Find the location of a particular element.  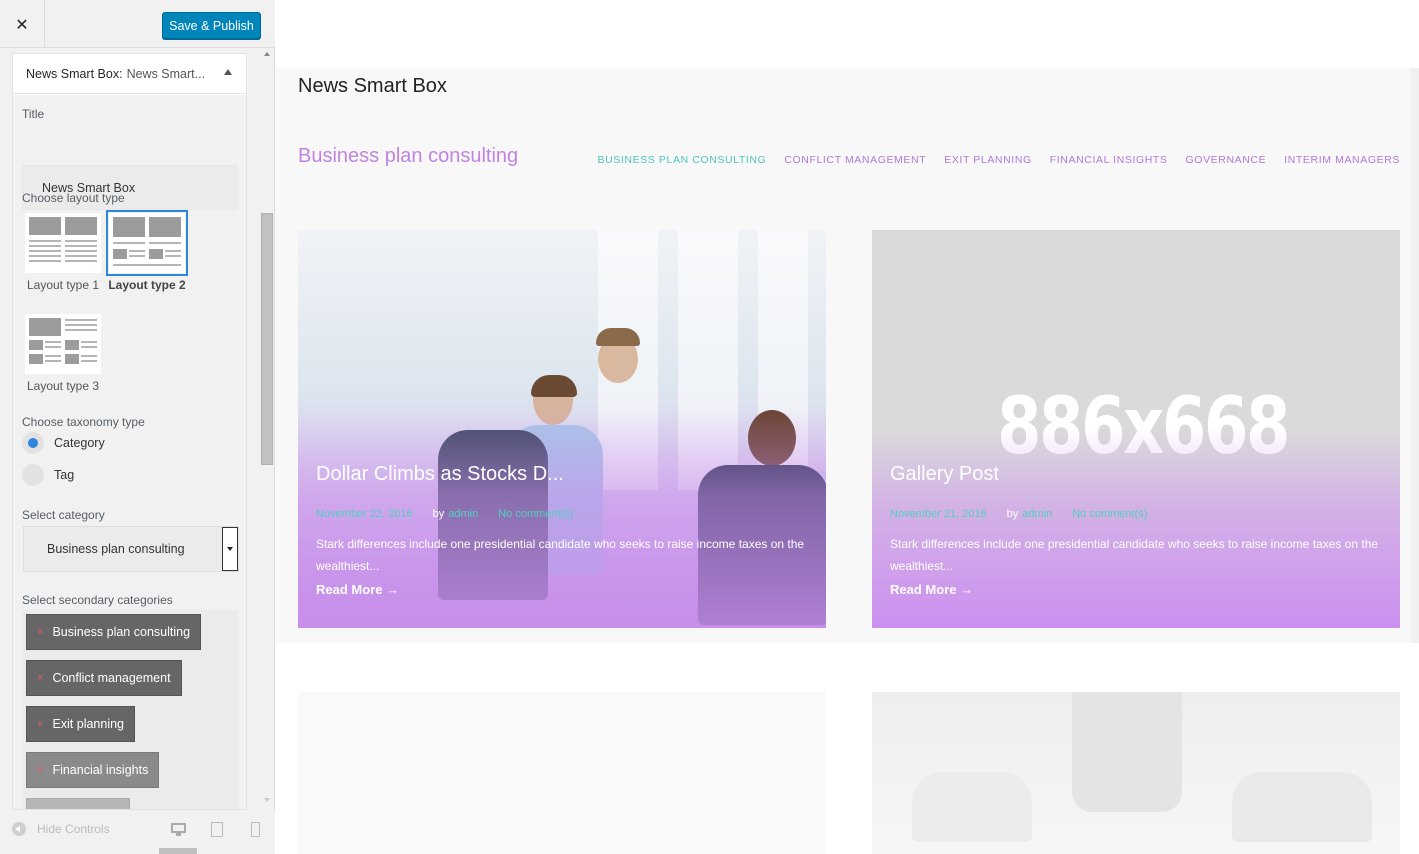

scrollbar-thumb is located at coordinates (267, 339).